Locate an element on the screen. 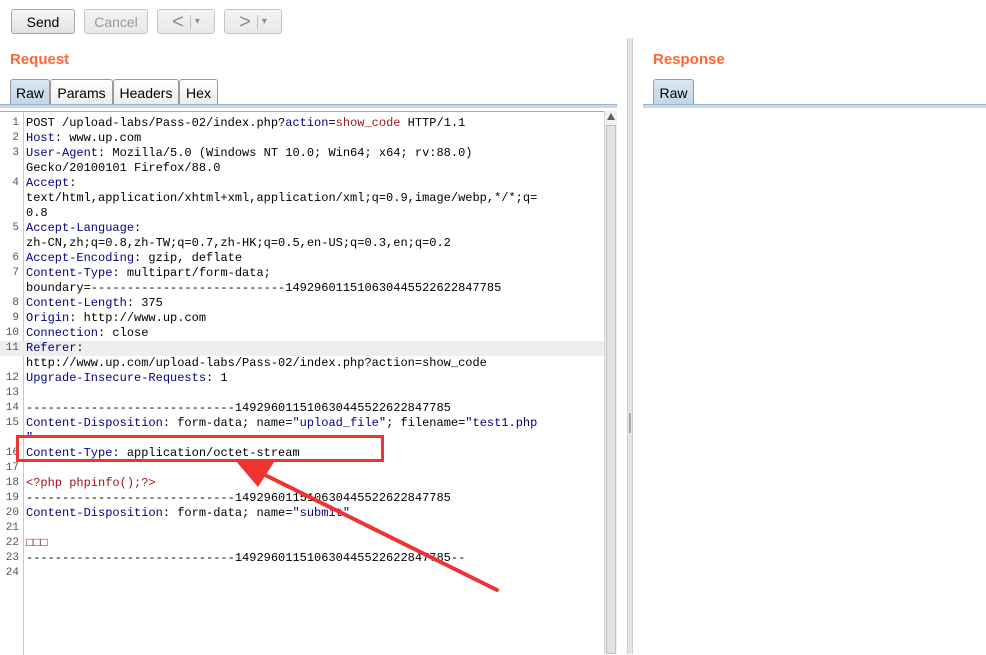  token: = is located at coordinates (332, 123).